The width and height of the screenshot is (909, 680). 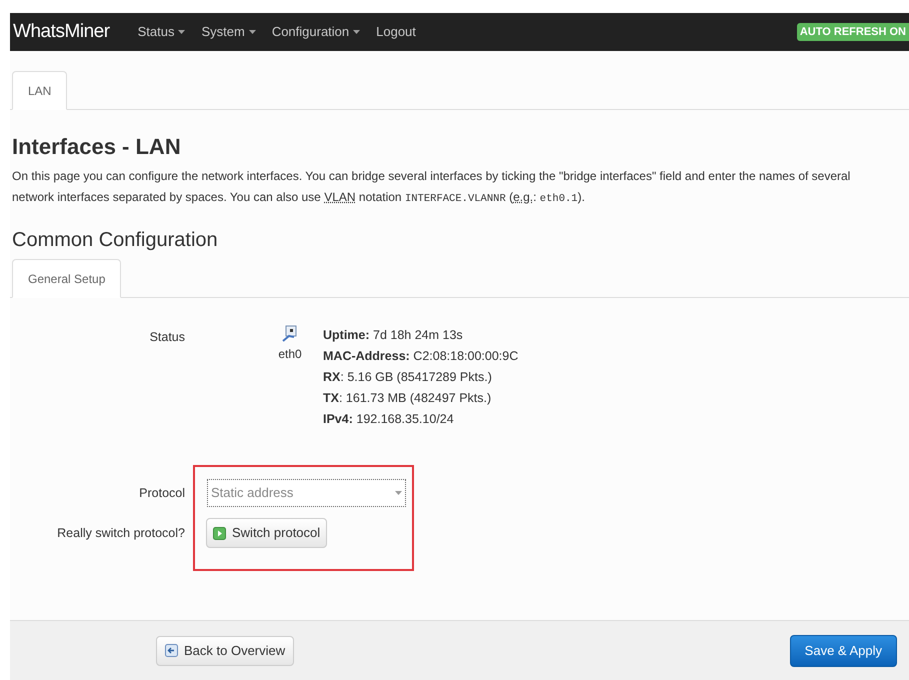 What do you see at coordinates (398, 493) in the screenshot?
I see `caret-icon` at bounding box center [398, 493].